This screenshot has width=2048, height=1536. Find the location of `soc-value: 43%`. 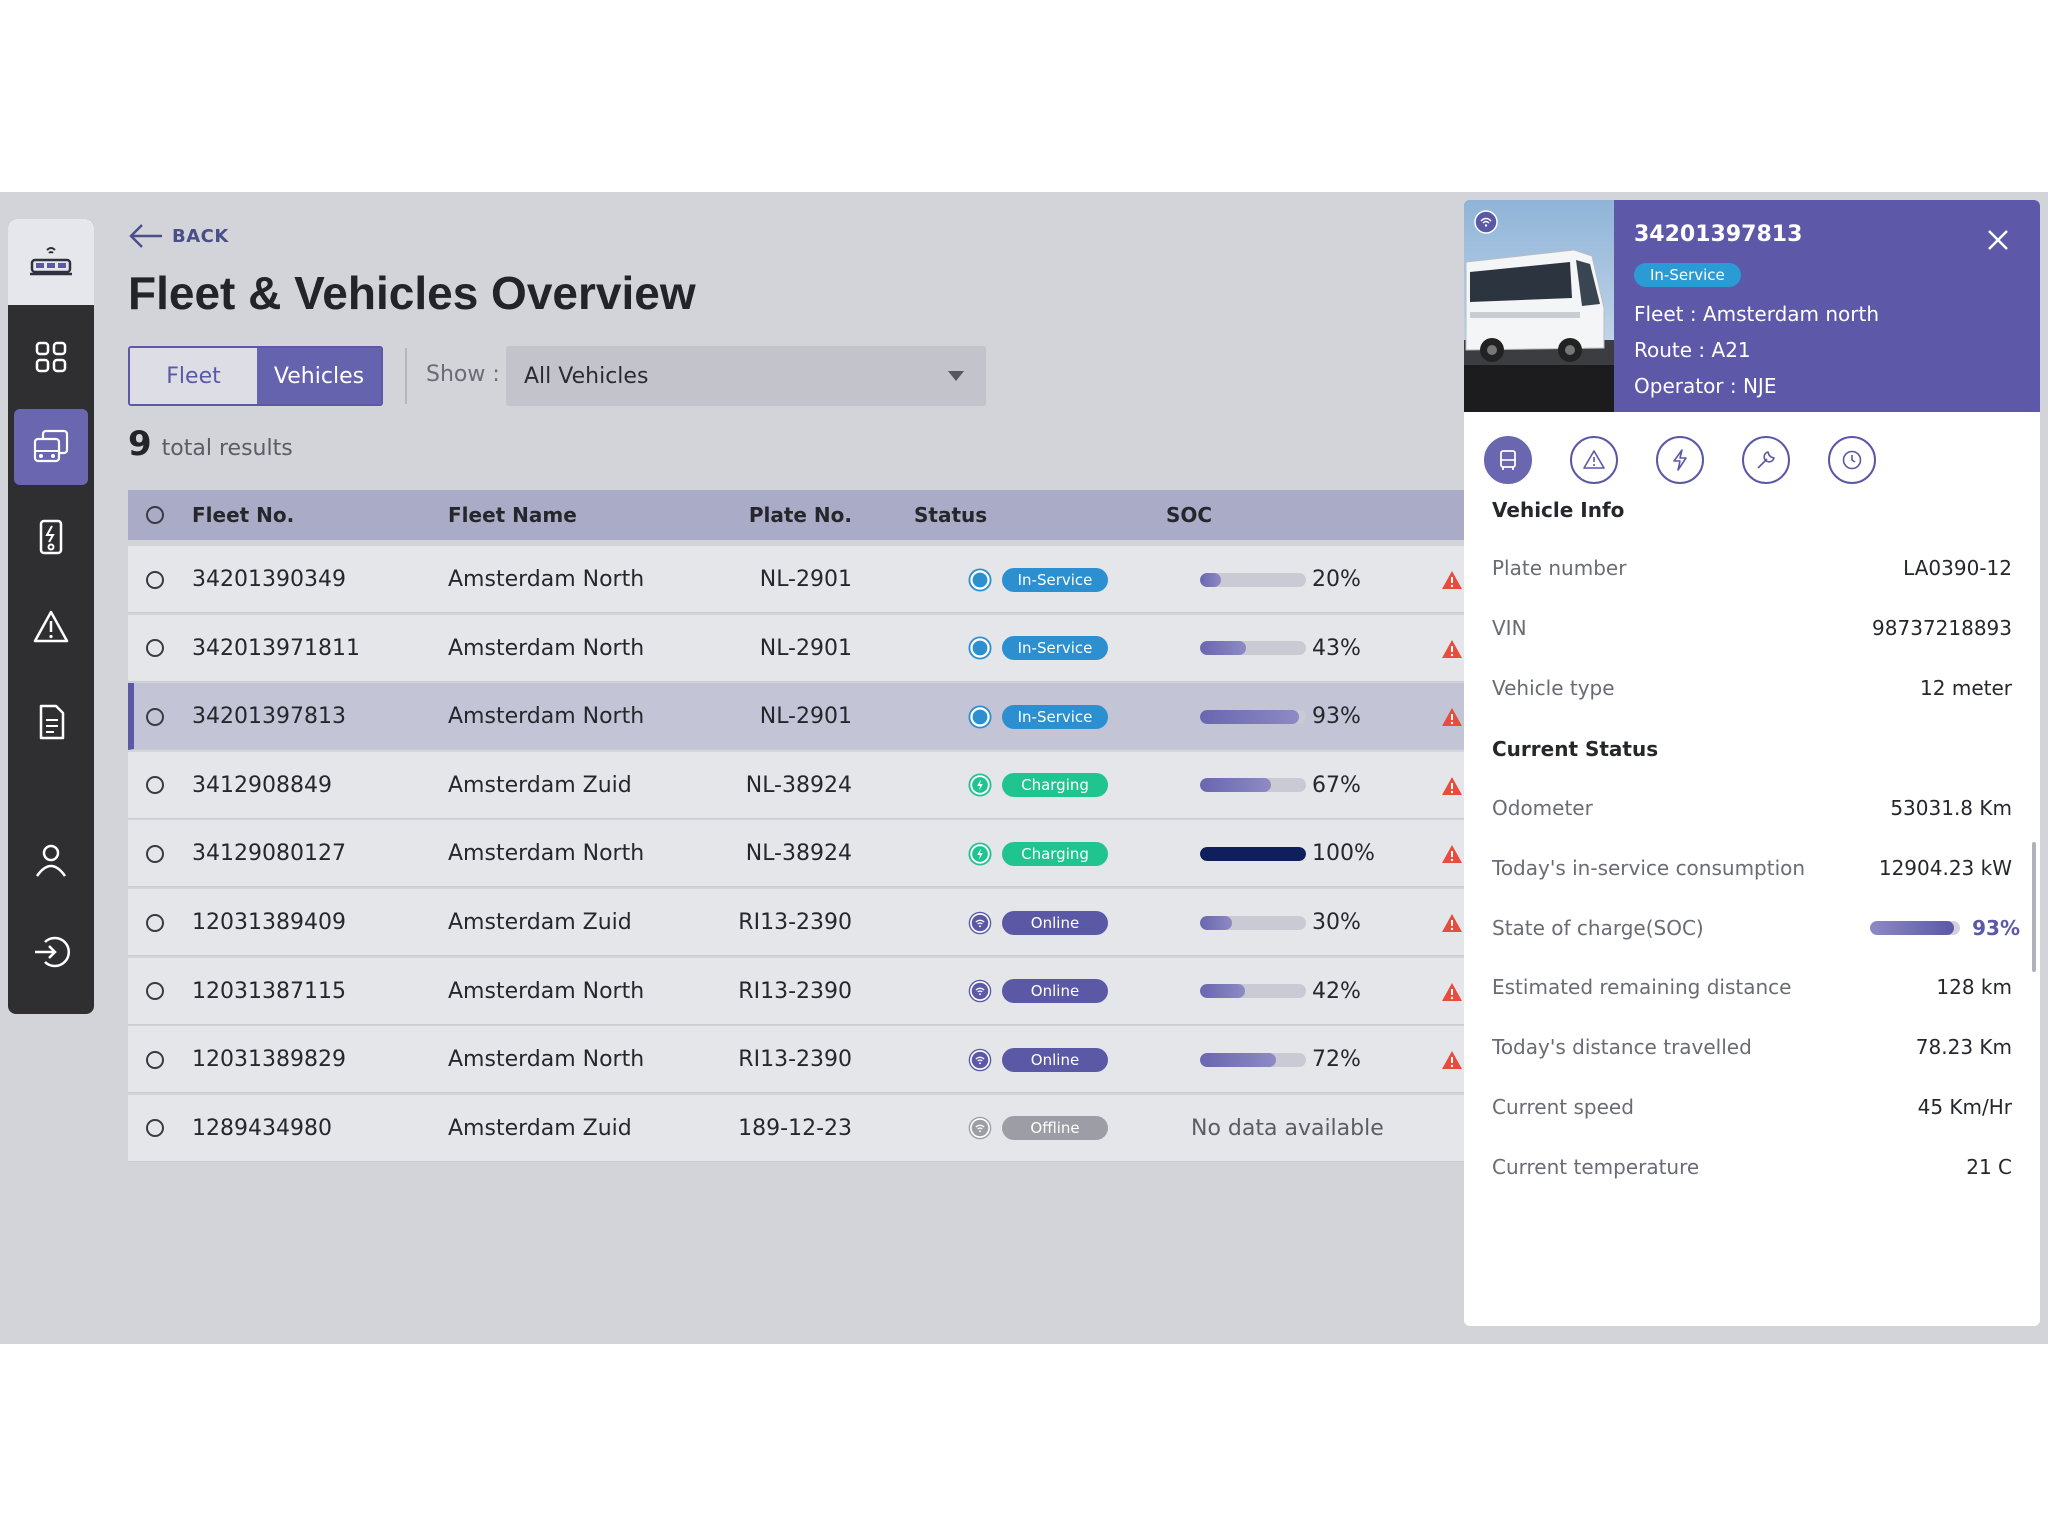

soc-value: 43% is located at coordinates (1336, 648).